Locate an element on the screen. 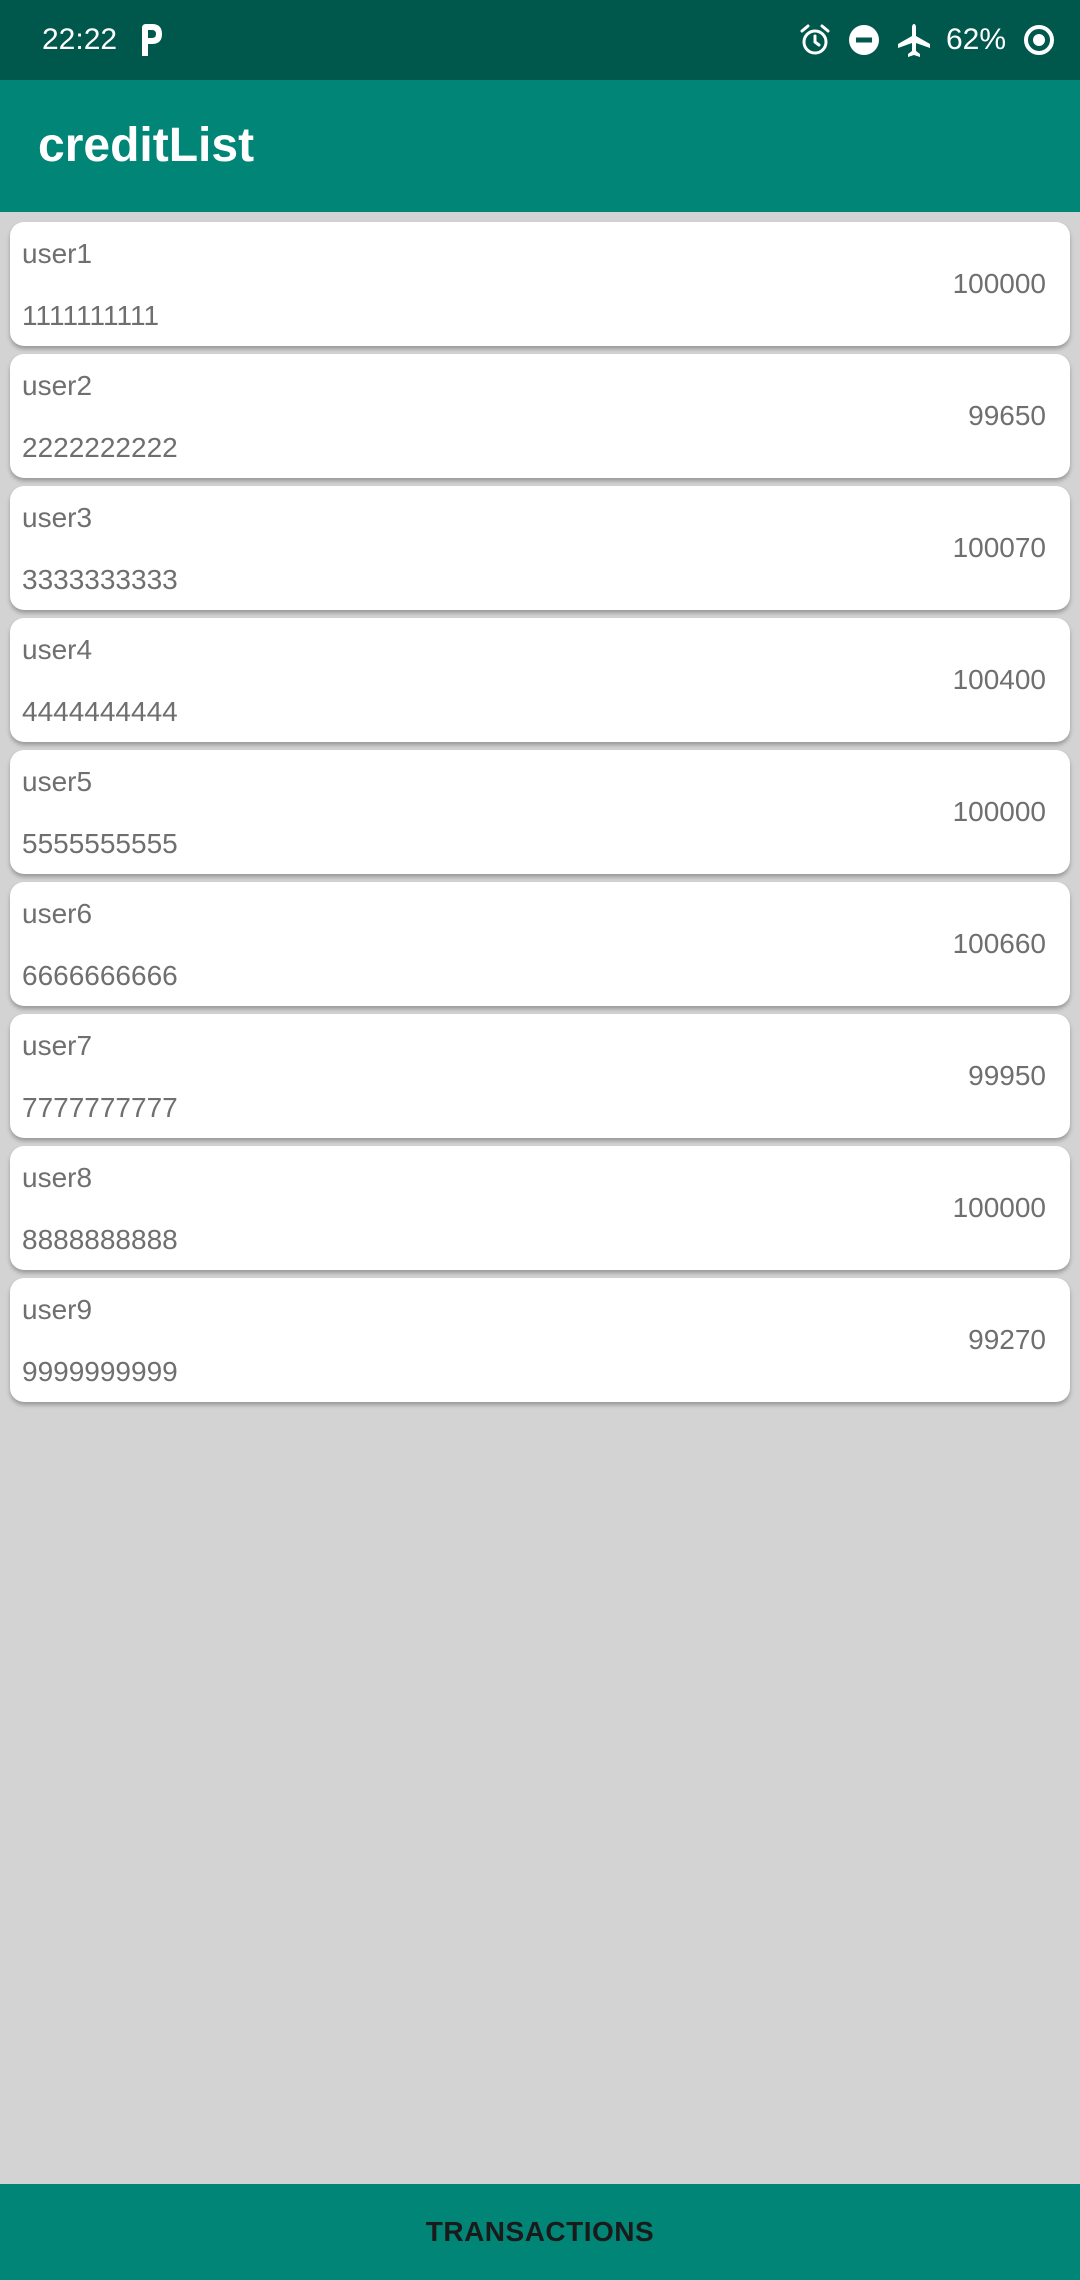 This screenshot has width=1080, height=2280. user-phone: 1111111111 is located at coordinates (91, 315).